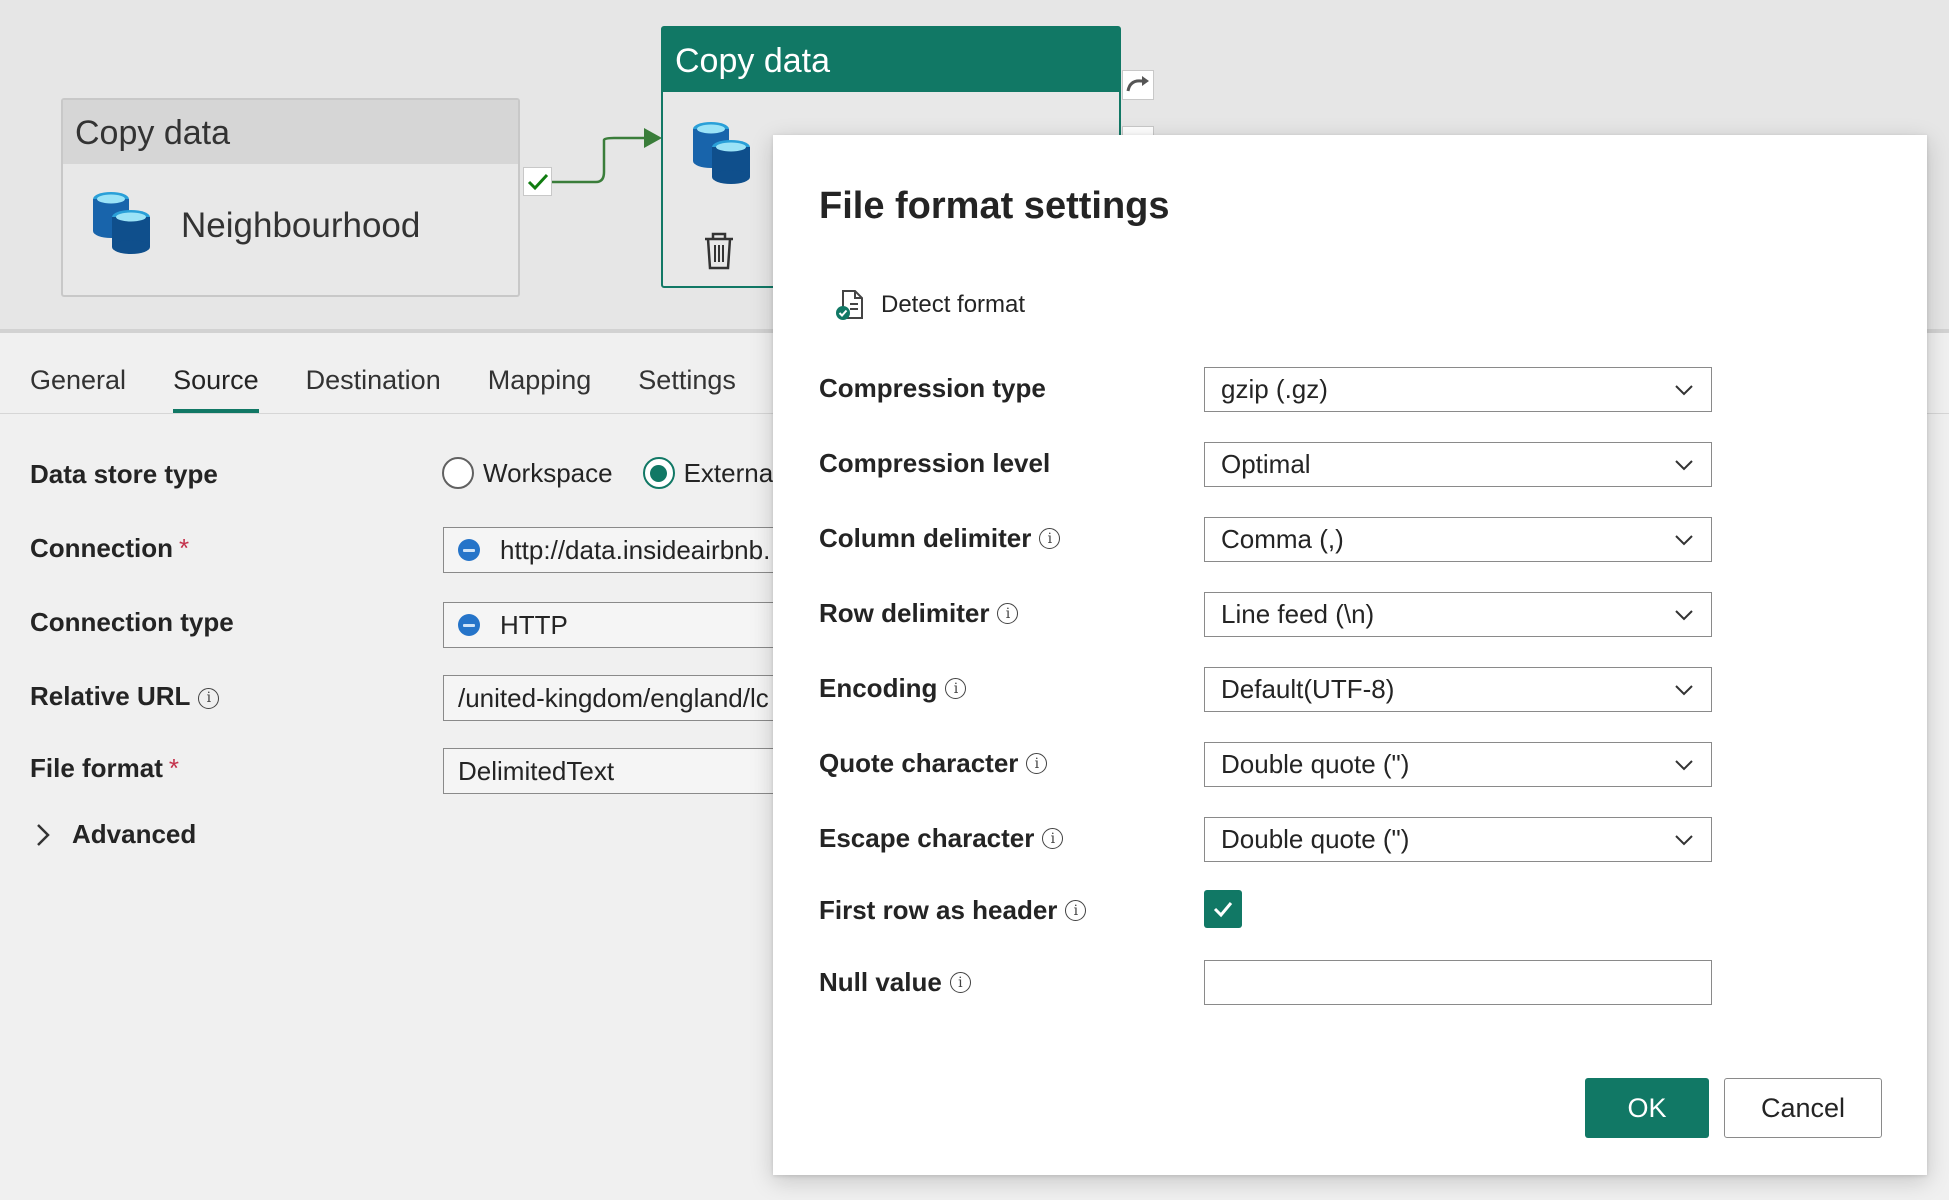 This screenshot has height=1200, width=1949. I want to click on compression-level-select: Optimal, so click(1458, 464).